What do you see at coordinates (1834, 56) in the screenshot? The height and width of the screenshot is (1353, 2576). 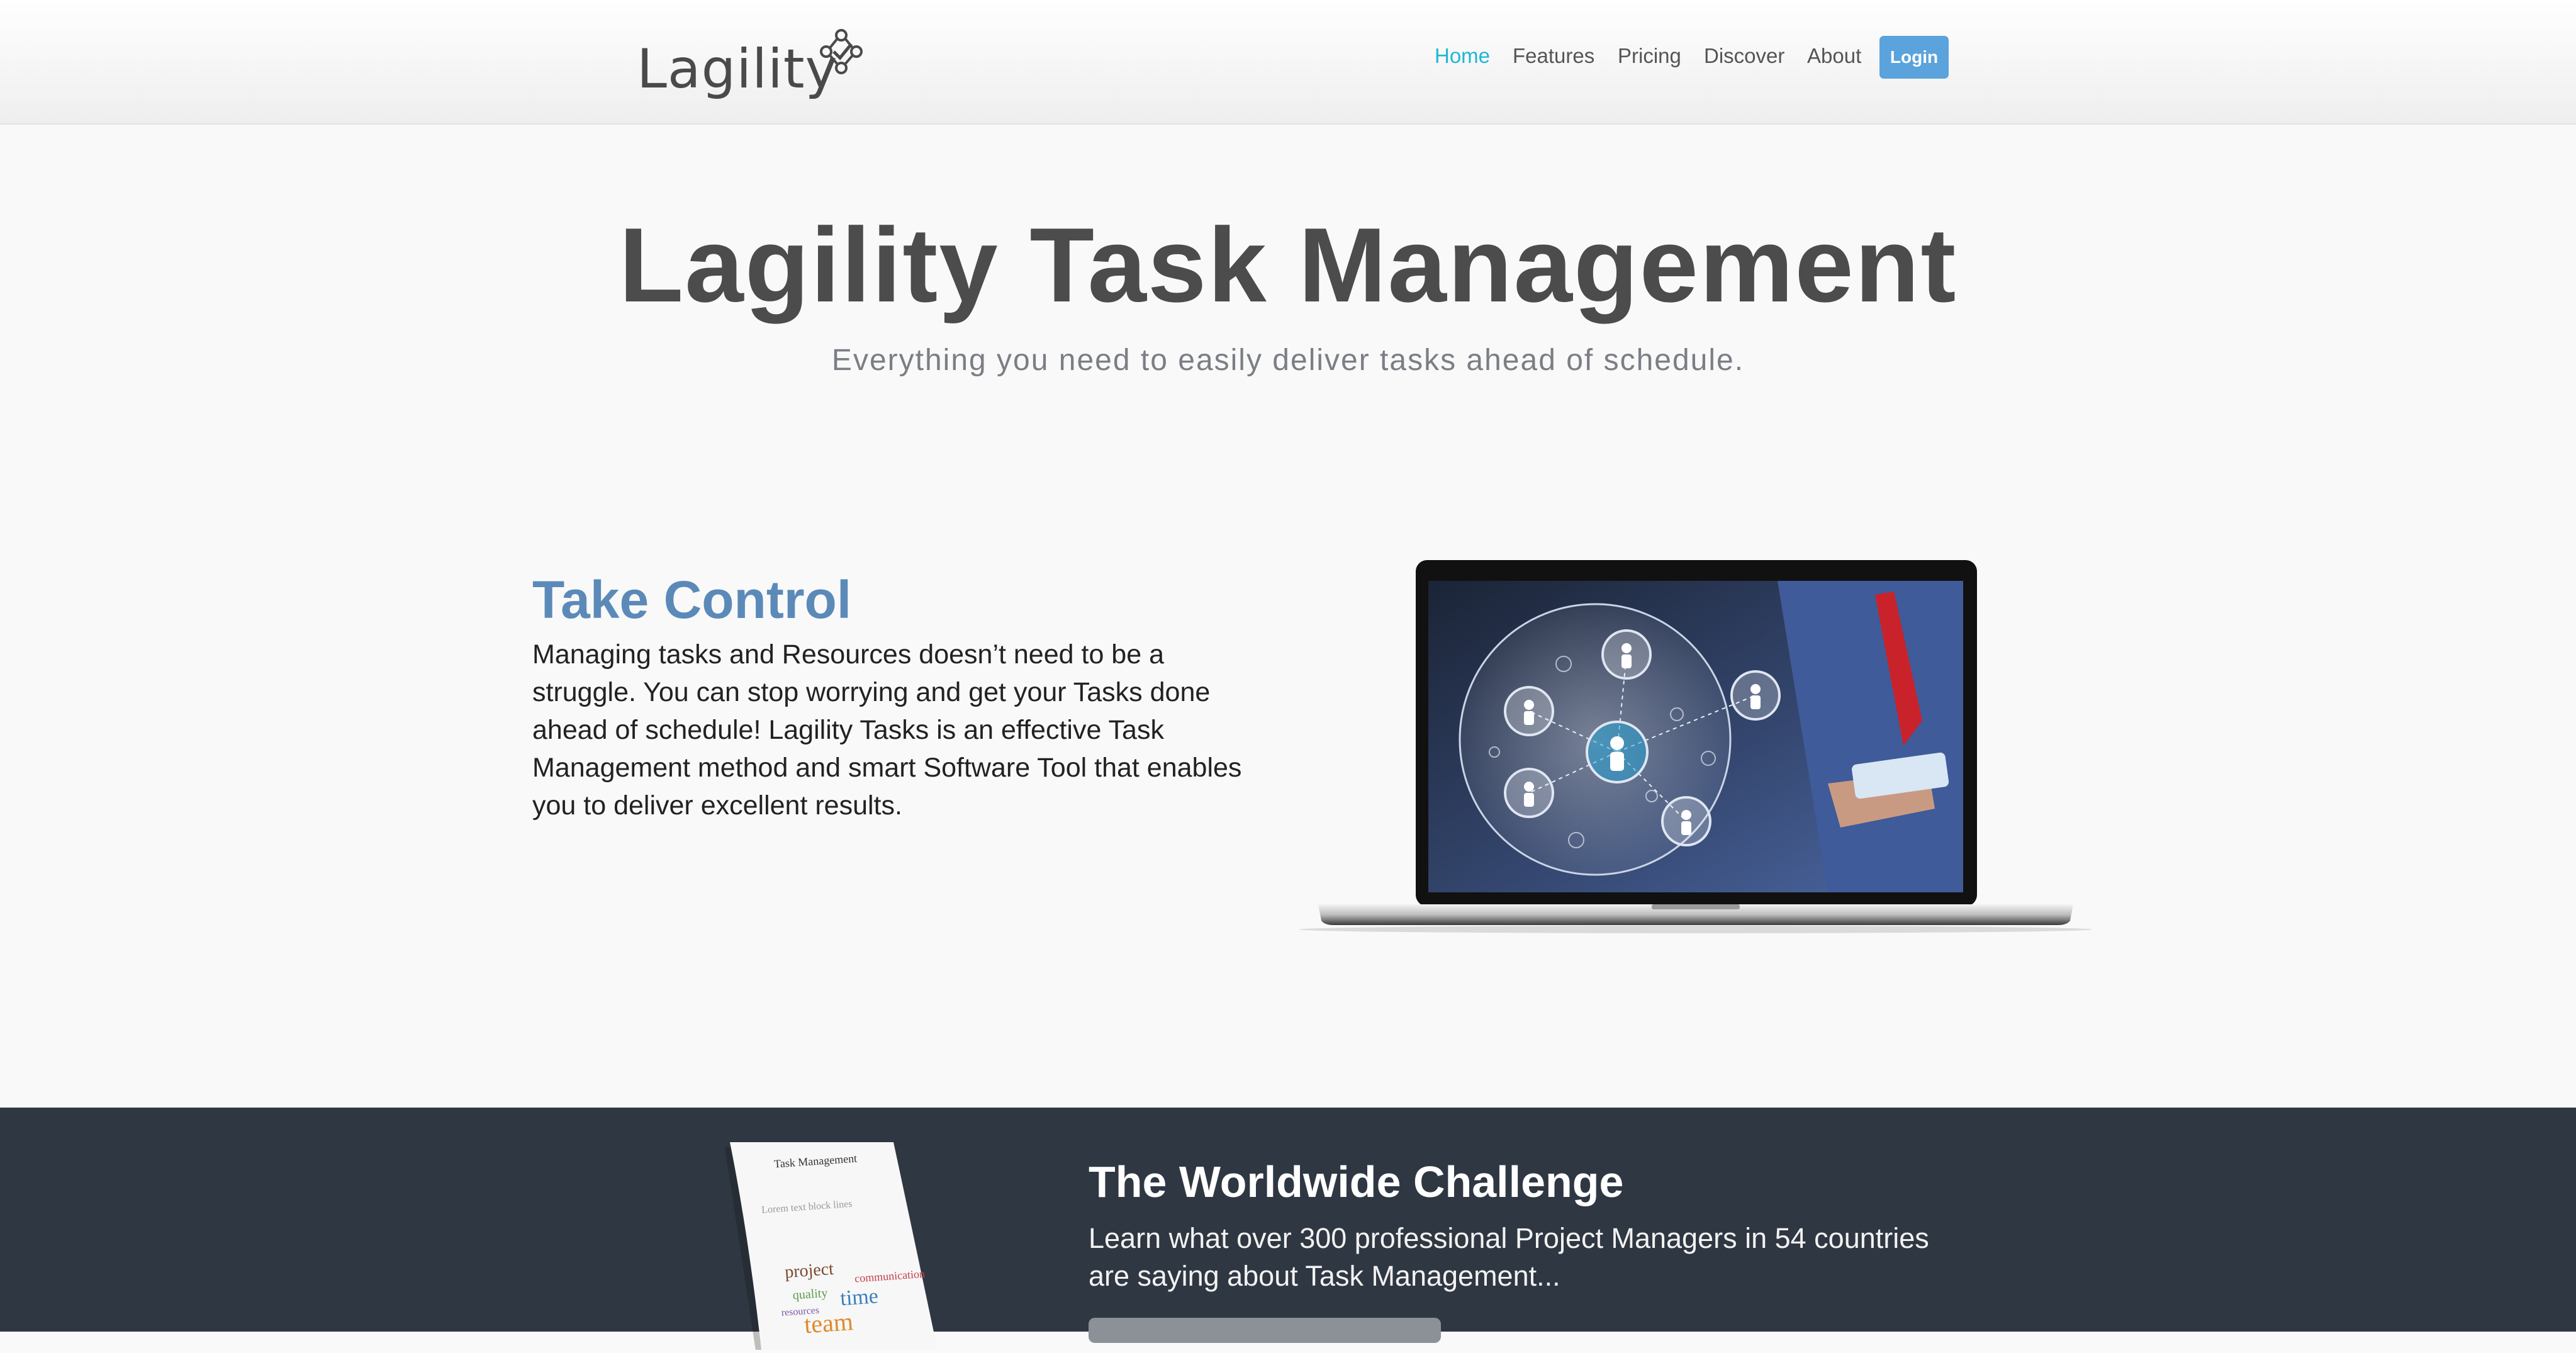 I see `nav-about: About` at bounding box center [1834, 56].